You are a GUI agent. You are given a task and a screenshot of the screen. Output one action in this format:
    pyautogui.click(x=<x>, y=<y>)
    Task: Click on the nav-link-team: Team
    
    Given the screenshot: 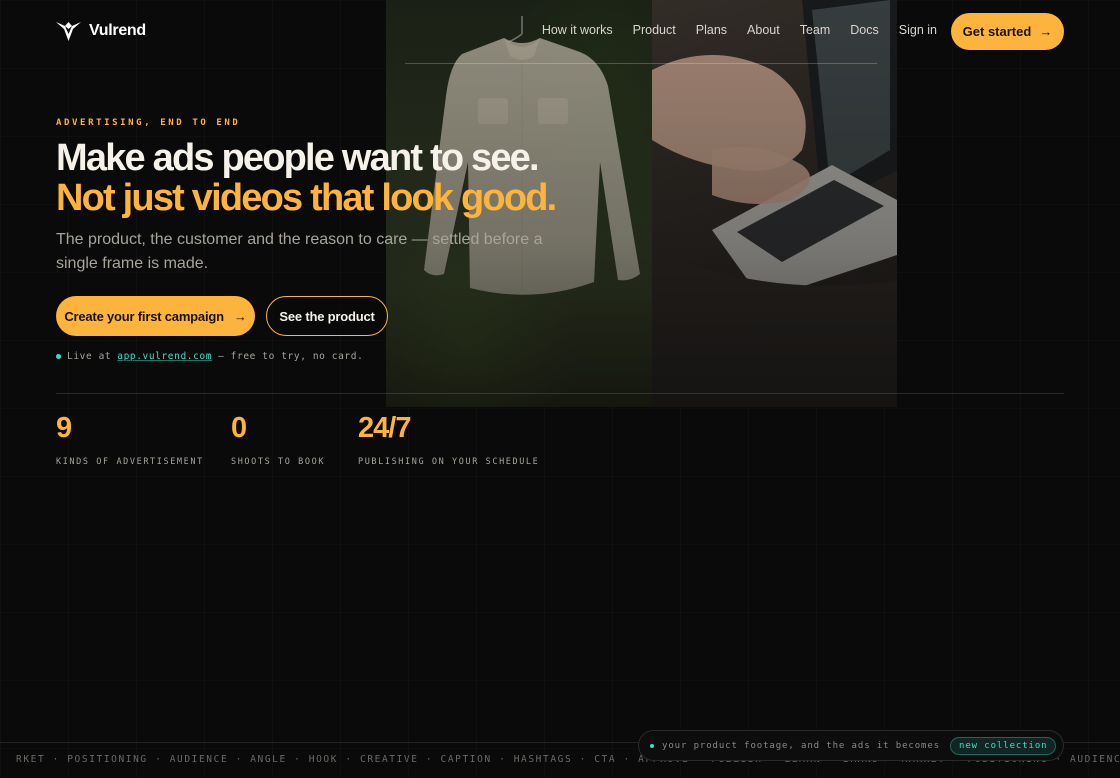 What is the action you would take?
    pyautogui.click(x=815, y=30)
    